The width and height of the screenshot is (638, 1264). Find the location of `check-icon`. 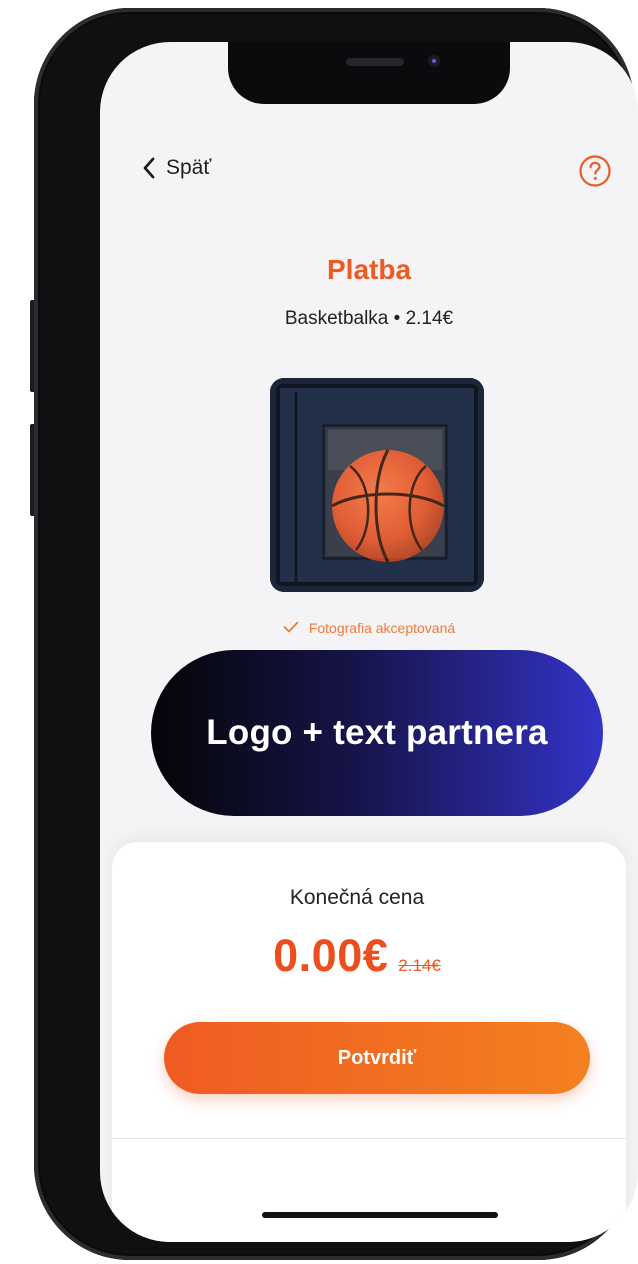

check-icon is located at coordinates (291, 628).